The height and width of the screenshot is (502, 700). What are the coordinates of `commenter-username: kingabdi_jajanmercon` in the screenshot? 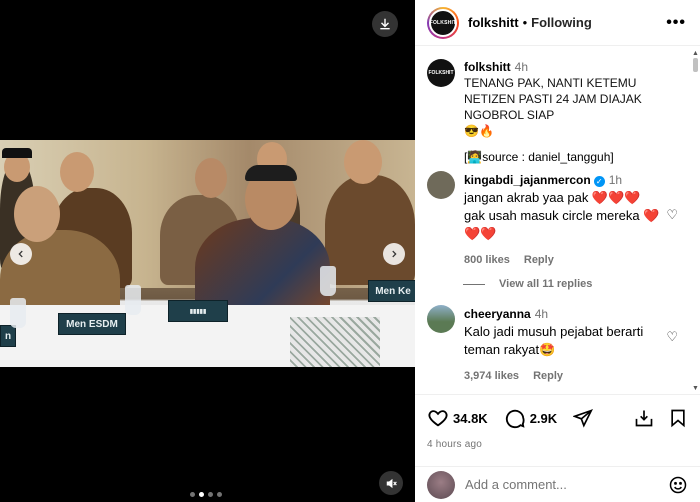 It's located at (527, 180).